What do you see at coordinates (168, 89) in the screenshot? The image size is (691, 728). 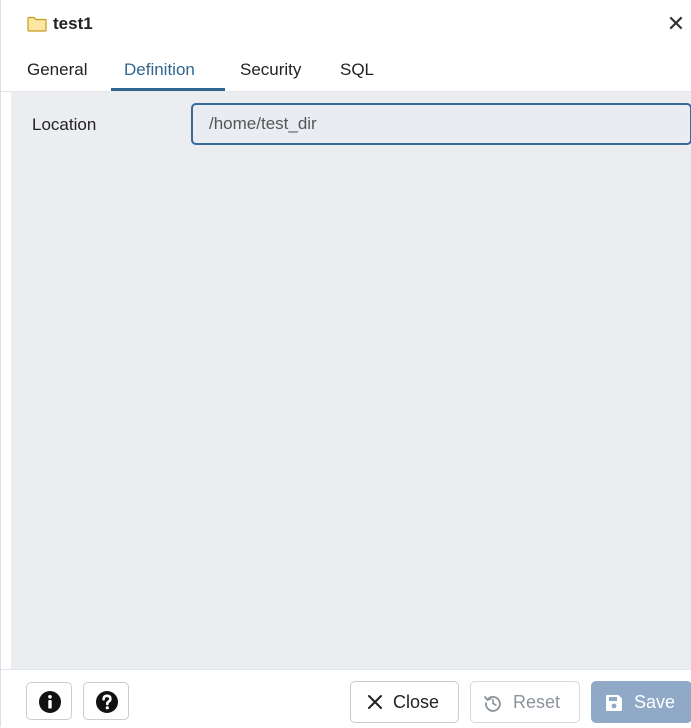 I see `active-tab-indicator` at bounding box center [168, 89].